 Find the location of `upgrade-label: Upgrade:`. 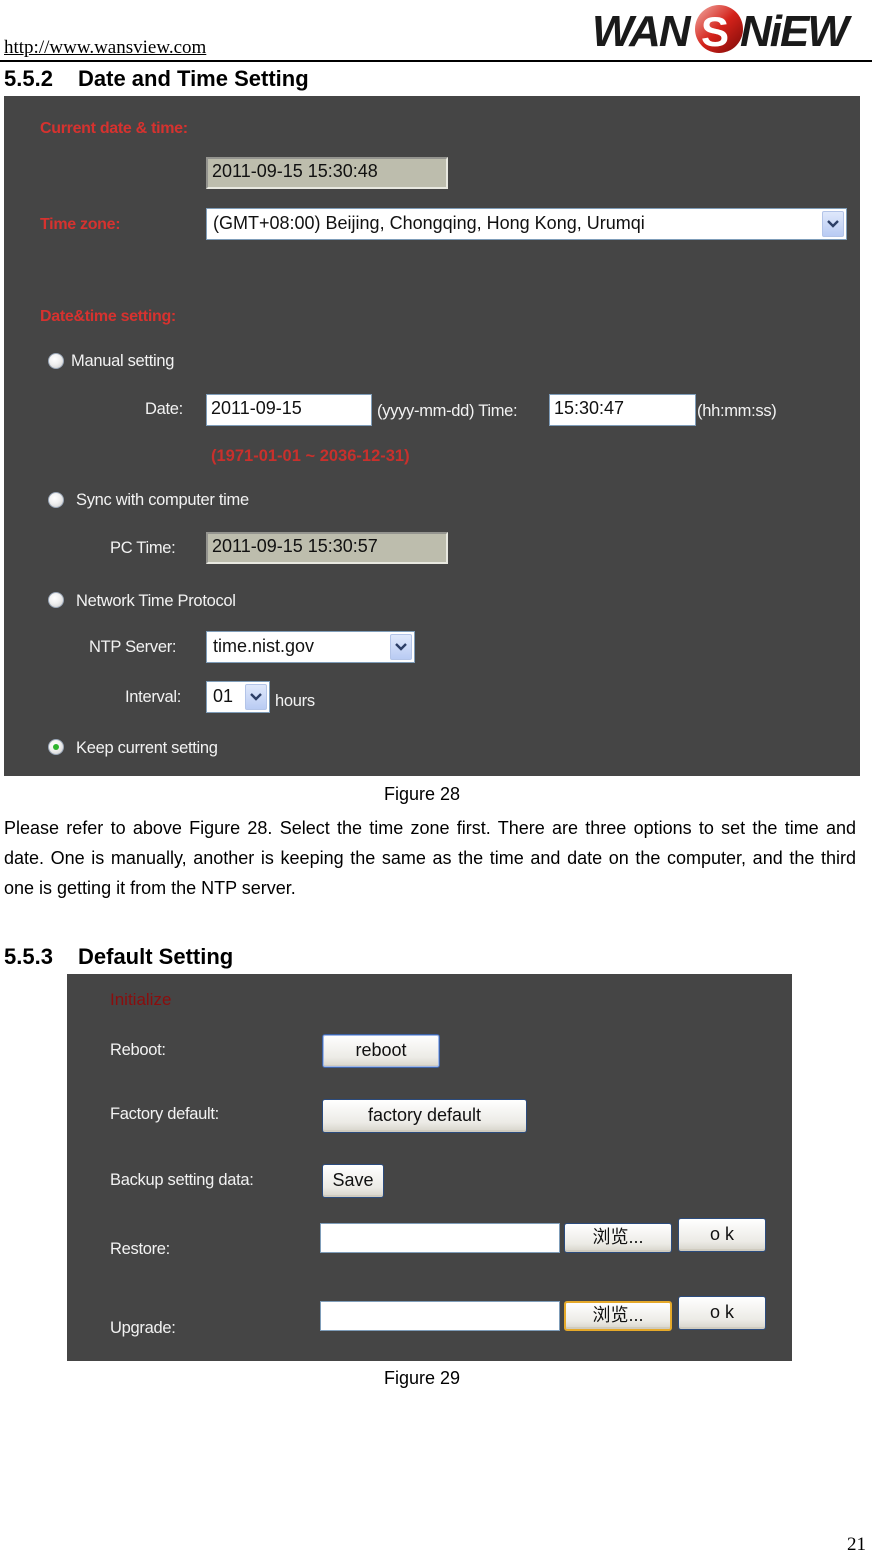

upgrade-label: Upgrade: is located at coordinates (143, 1328).